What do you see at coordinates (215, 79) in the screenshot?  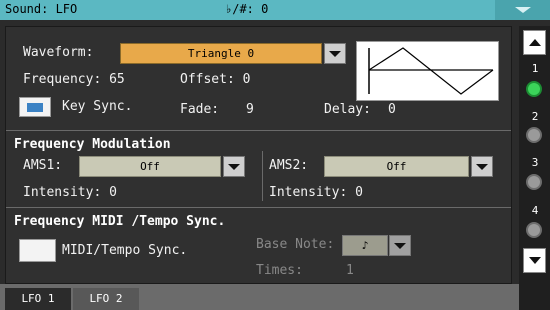 I see `offset-value: Offset: 0` at bounding box center [215, 79].